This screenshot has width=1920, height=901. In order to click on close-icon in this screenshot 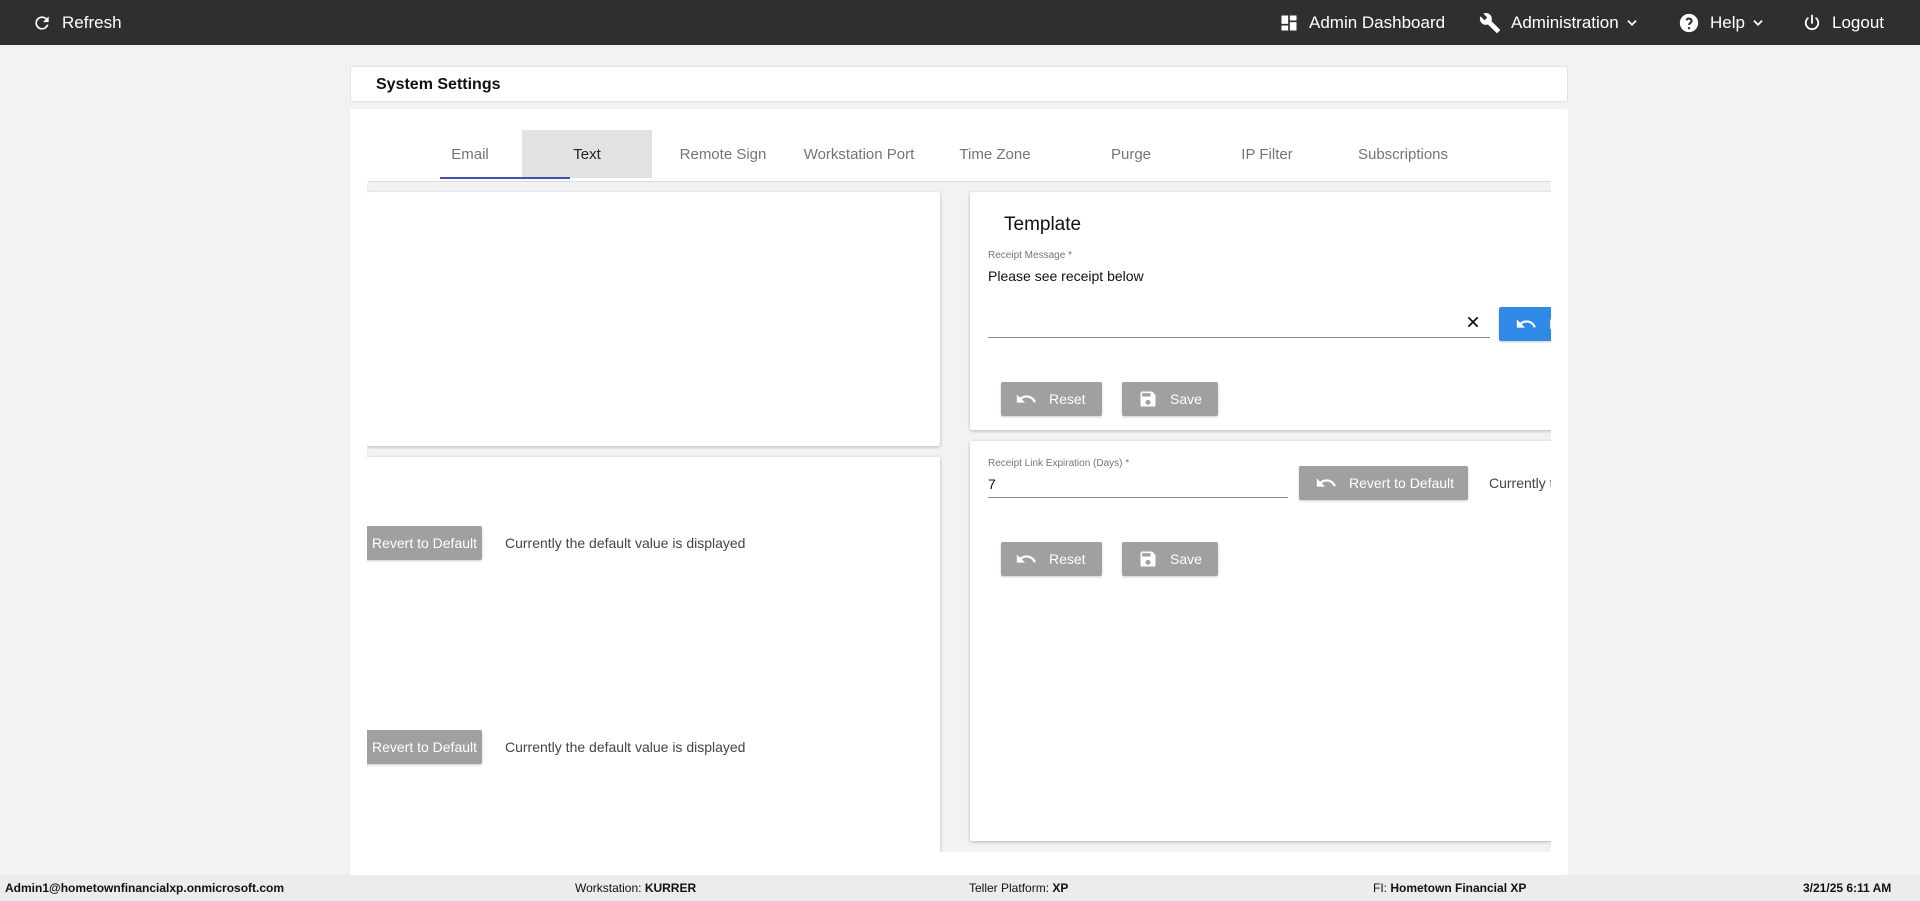, I will do `click(1473, 322)`.